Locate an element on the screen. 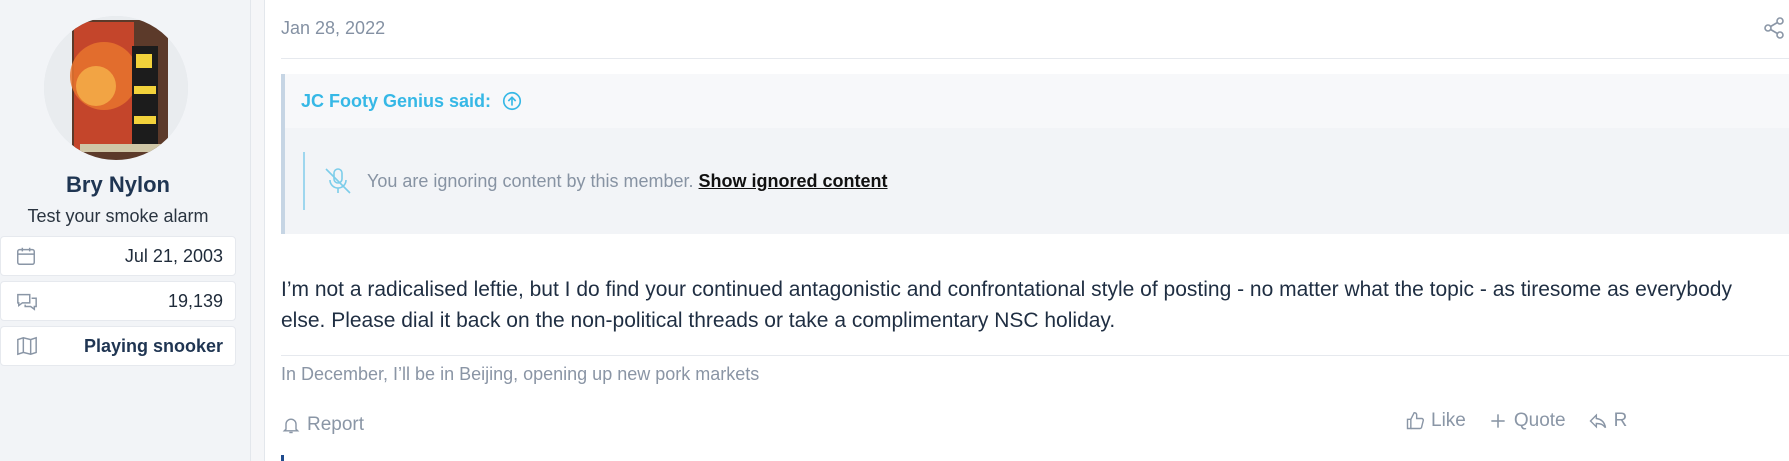 This screenshot has height=461, width=1789. user-title: Test your smoke alarm is located at coordinates (118, 216).